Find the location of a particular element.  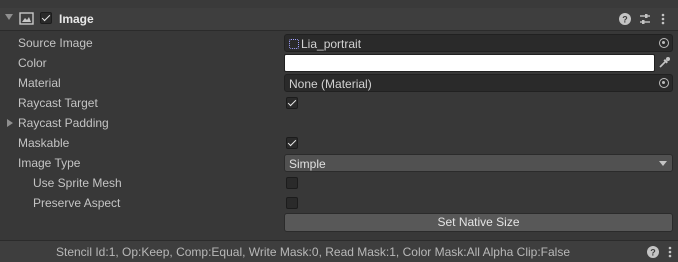

source-image-label: Source Image is located at coordinates (55, 43).